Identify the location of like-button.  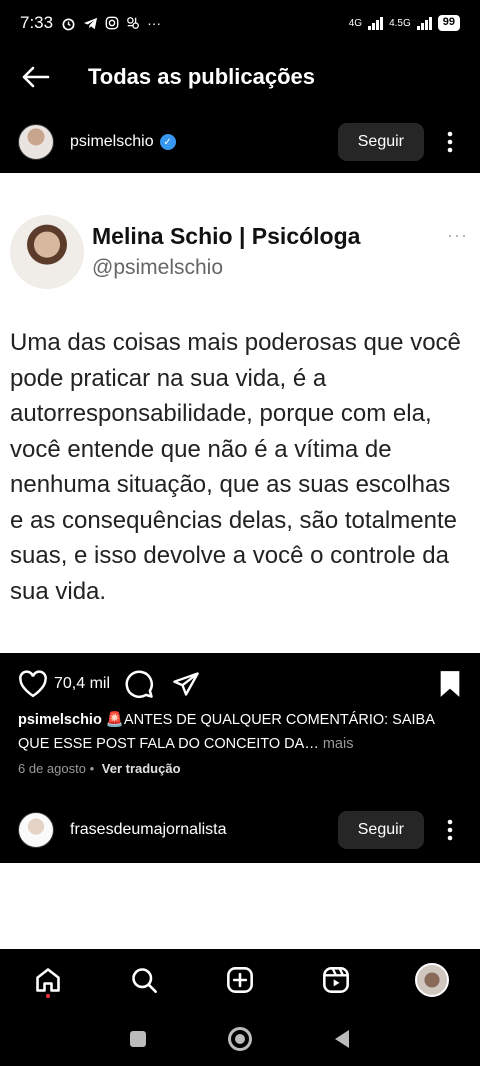
(33, 684).